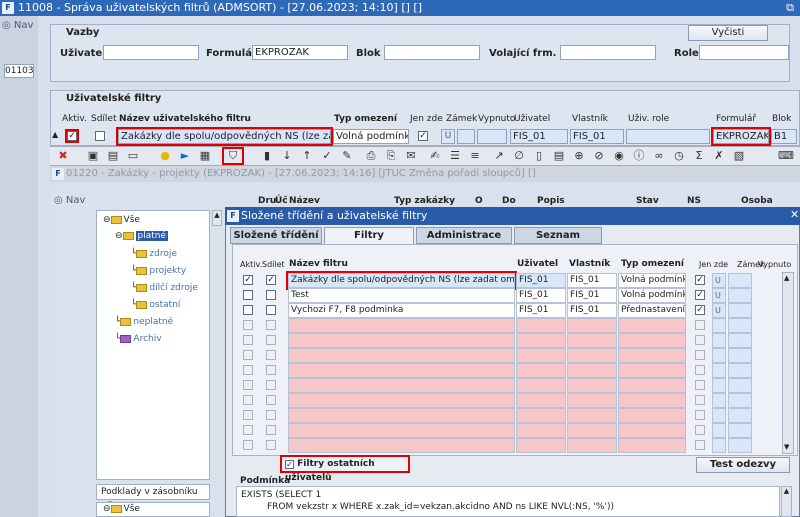  I want to click on note-icon: ✍, so click(435, 156).